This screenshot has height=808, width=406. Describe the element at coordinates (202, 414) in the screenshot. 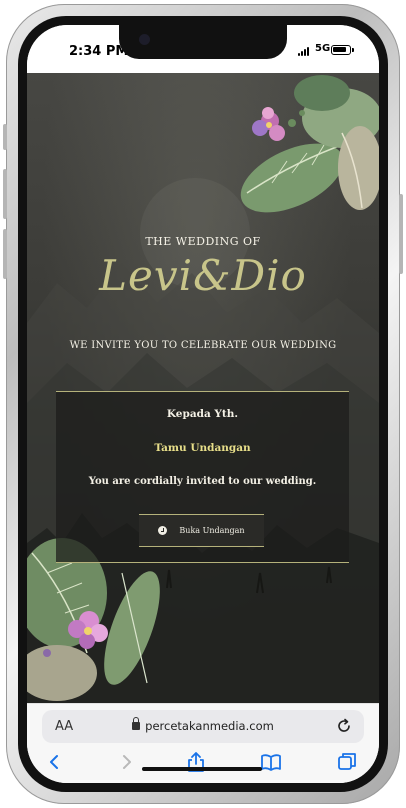

I see `salutation: Kepada Yth.` at that location.